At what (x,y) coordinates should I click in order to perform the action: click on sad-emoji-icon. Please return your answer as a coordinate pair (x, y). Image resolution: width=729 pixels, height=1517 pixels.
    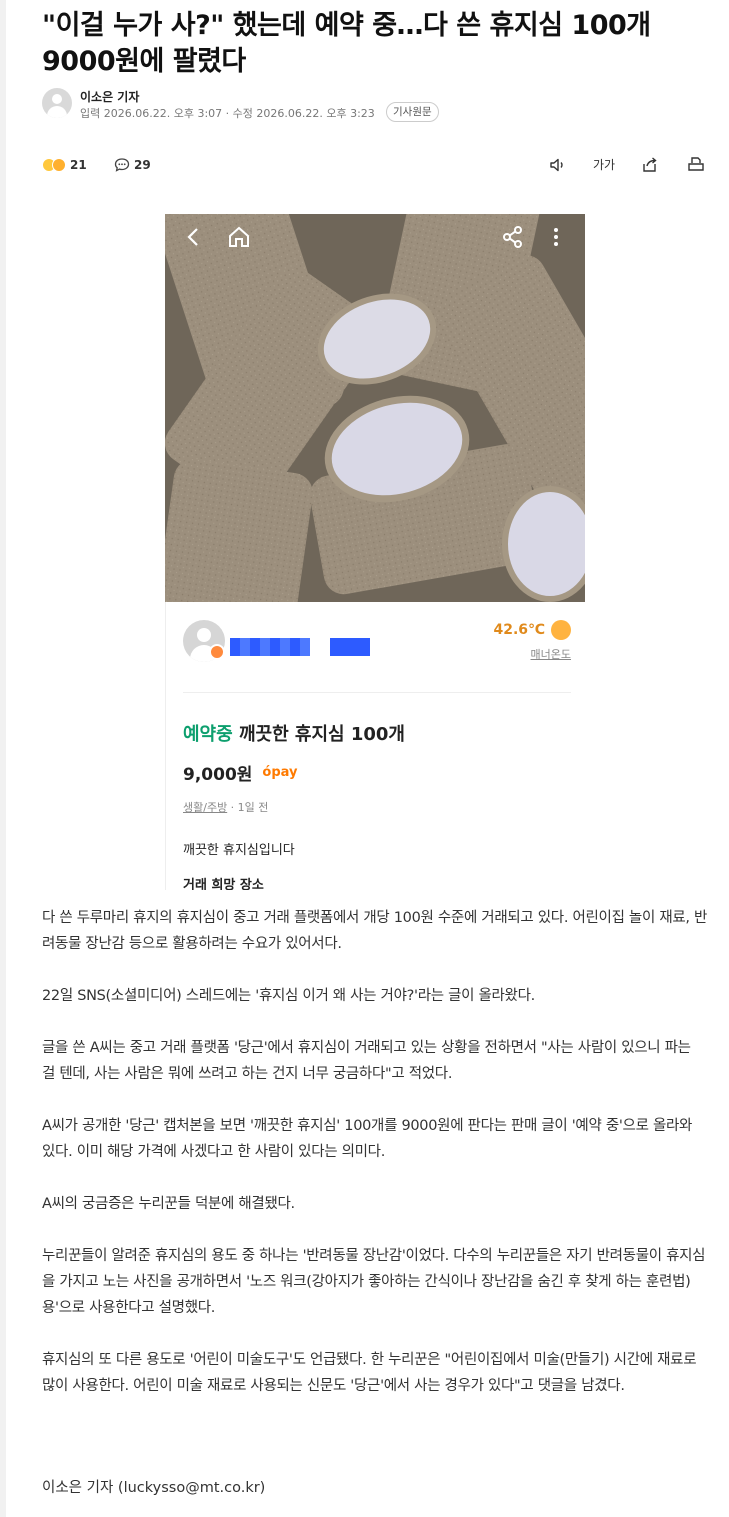
    Looking at the image, I should click on (59, 165).